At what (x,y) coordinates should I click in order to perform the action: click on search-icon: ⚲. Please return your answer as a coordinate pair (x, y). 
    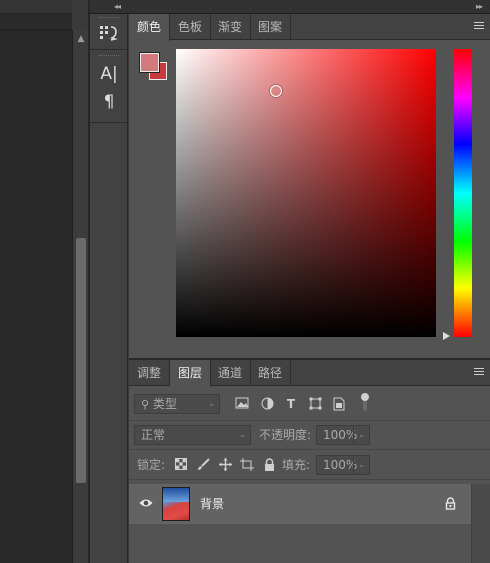
    Looking at the image, I should click on (145, 404).